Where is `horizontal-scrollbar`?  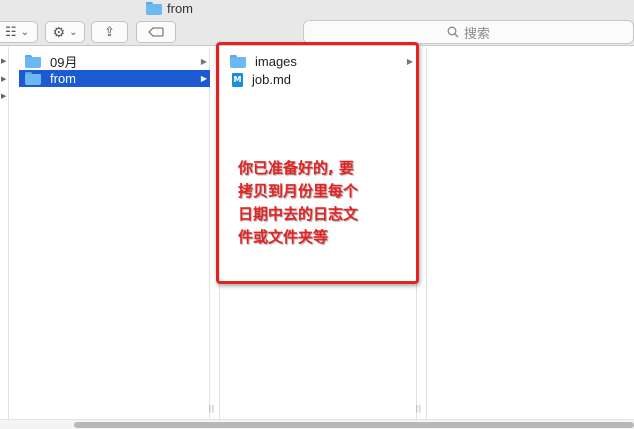 horizontal-scrollbar is located at coordinates (317, 424).